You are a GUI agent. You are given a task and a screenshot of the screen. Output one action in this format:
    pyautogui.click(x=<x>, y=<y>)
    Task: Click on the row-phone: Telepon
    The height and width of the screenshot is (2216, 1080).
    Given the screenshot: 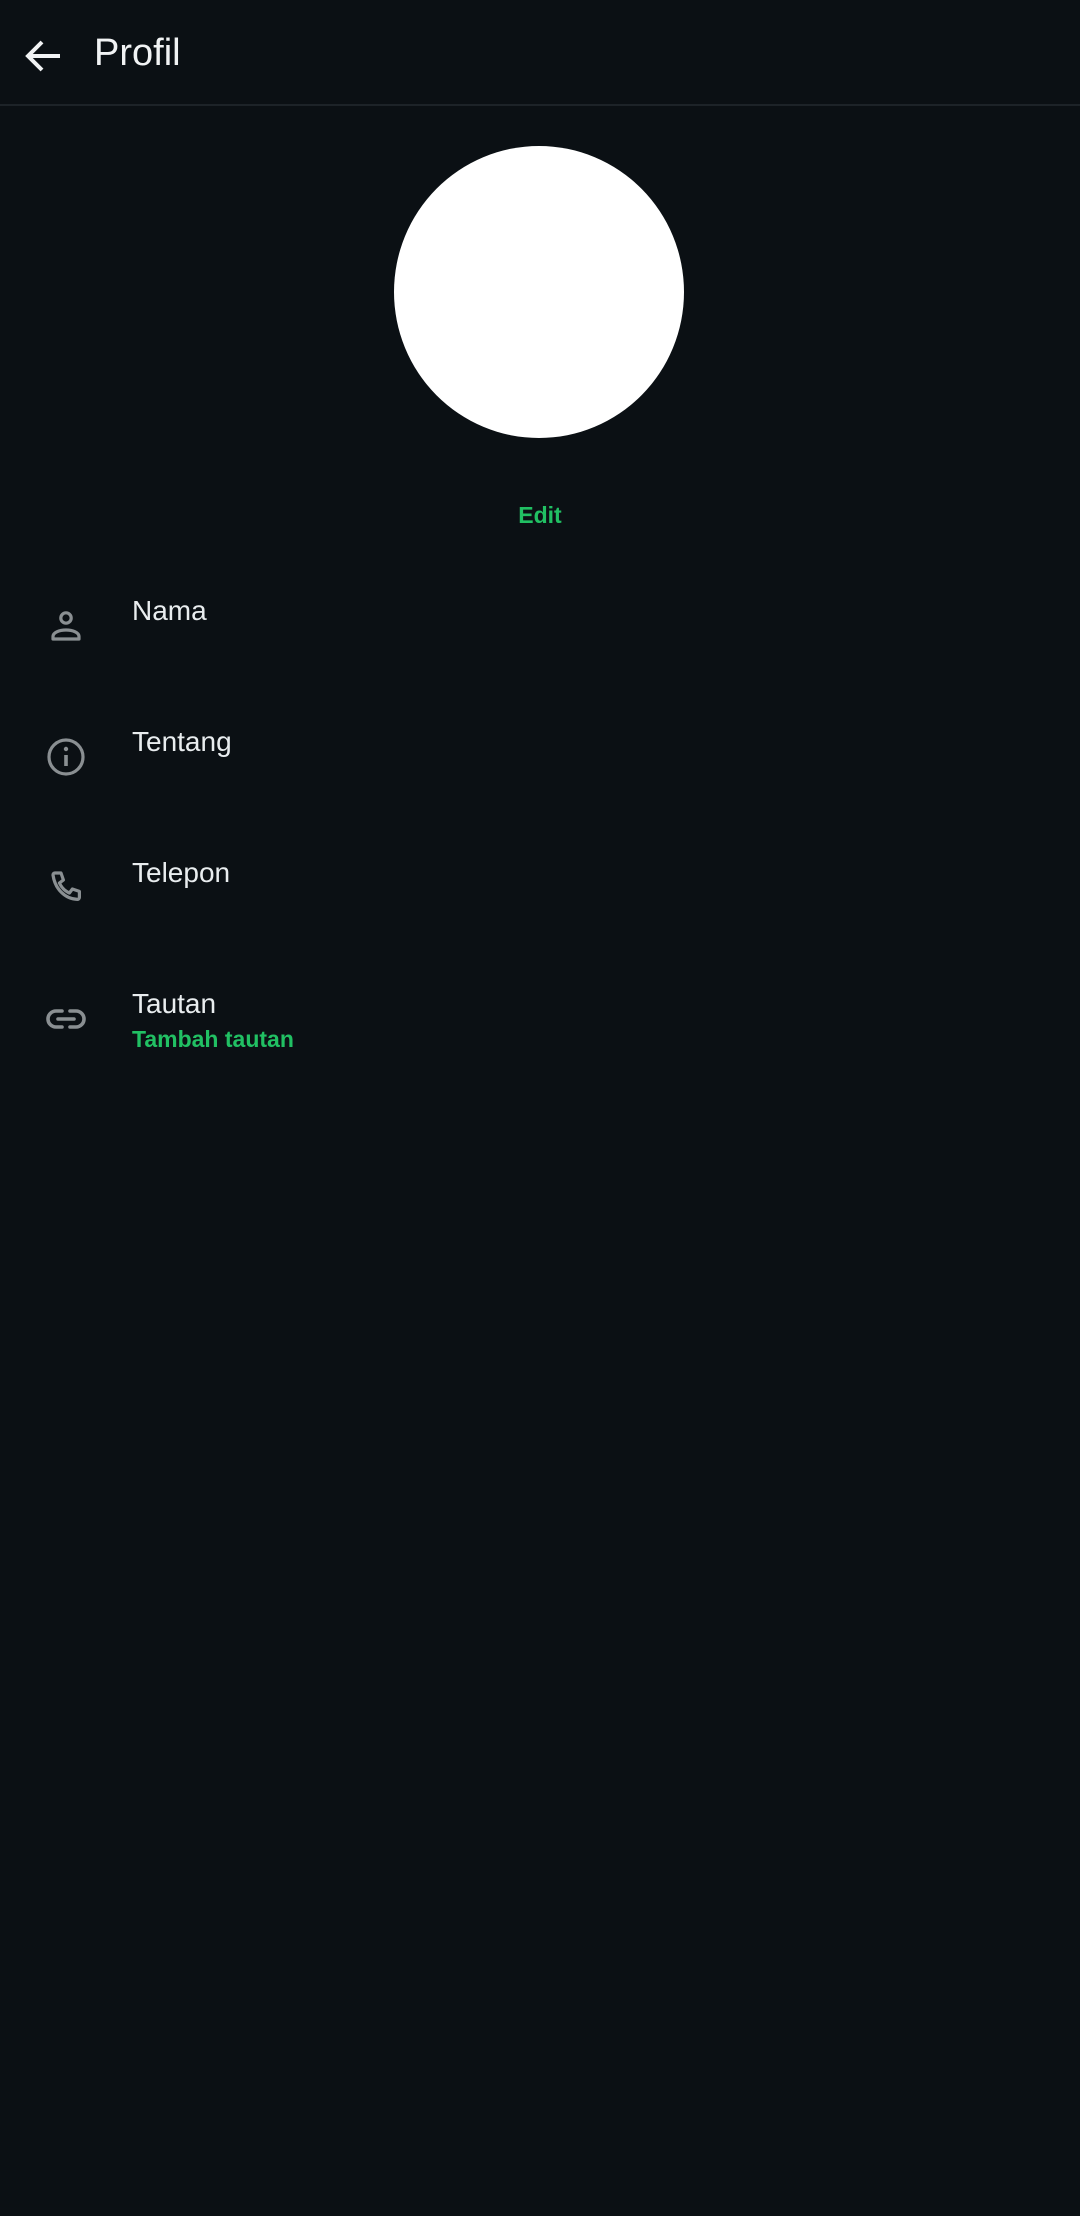 What is the action you would take?
    pyautogui.click(x=540, y=922)
    